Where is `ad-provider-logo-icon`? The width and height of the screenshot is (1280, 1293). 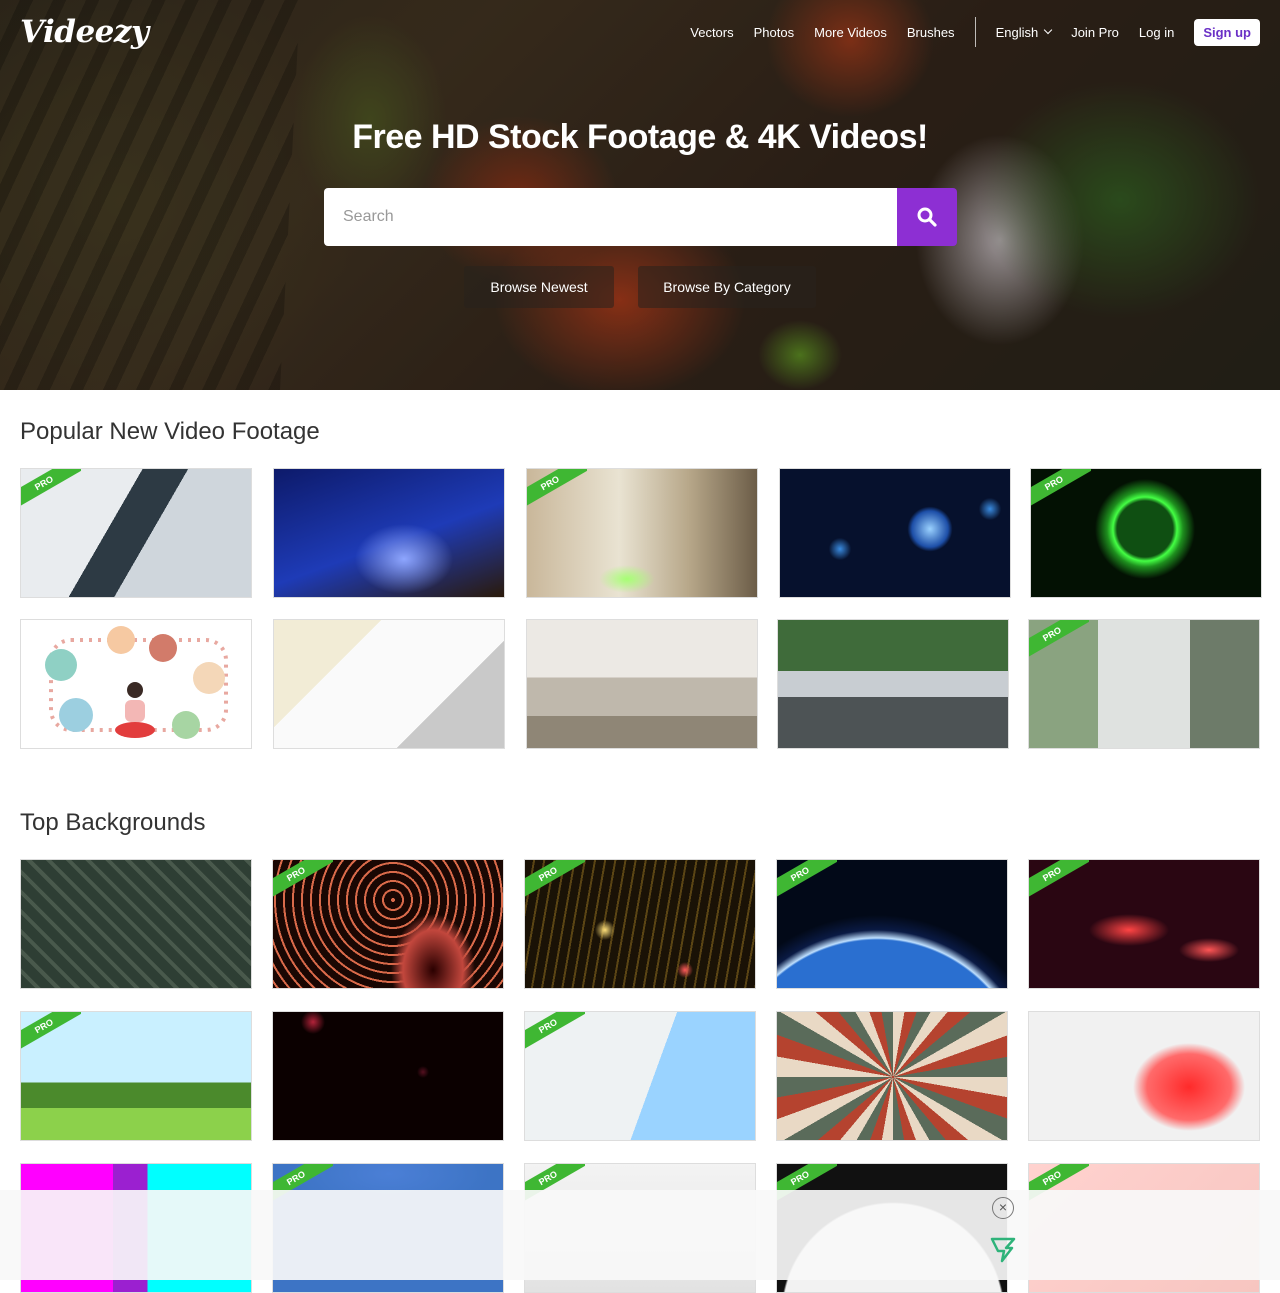 ad-provider-logo-icon is located at coordinates (1003, 1250).